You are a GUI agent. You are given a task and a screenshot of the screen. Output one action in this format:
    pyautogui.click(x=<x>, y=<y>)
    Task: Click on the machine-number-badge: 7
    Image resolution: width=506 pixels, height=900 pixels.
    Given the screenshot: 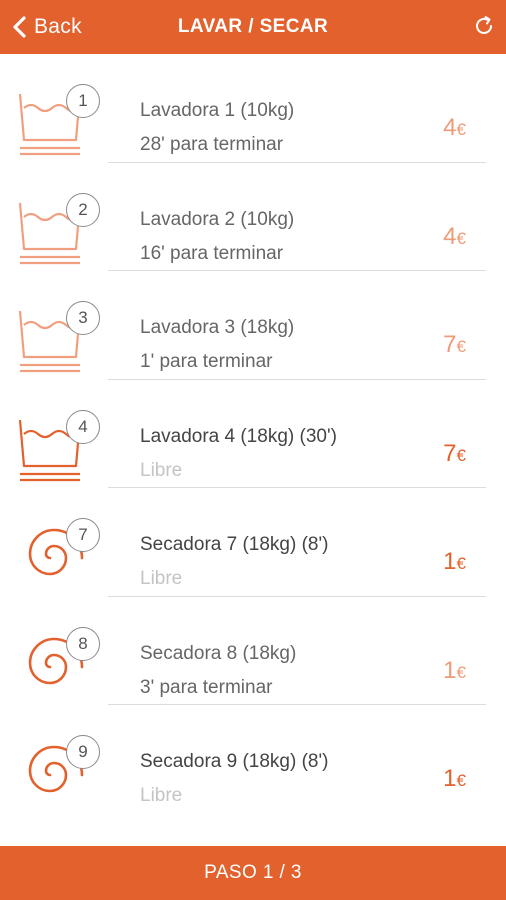 What is the action you would take?
    pyautogui.click(x=83, y=535)
    